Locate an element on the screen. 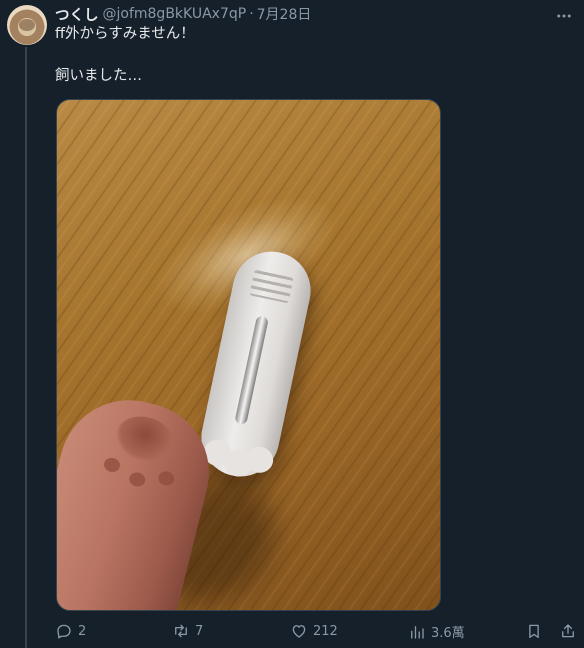 Image resolution: width=584 pixels, height=648 pixels. views-button: 3.6萬 is located at coordinates (436, 631).